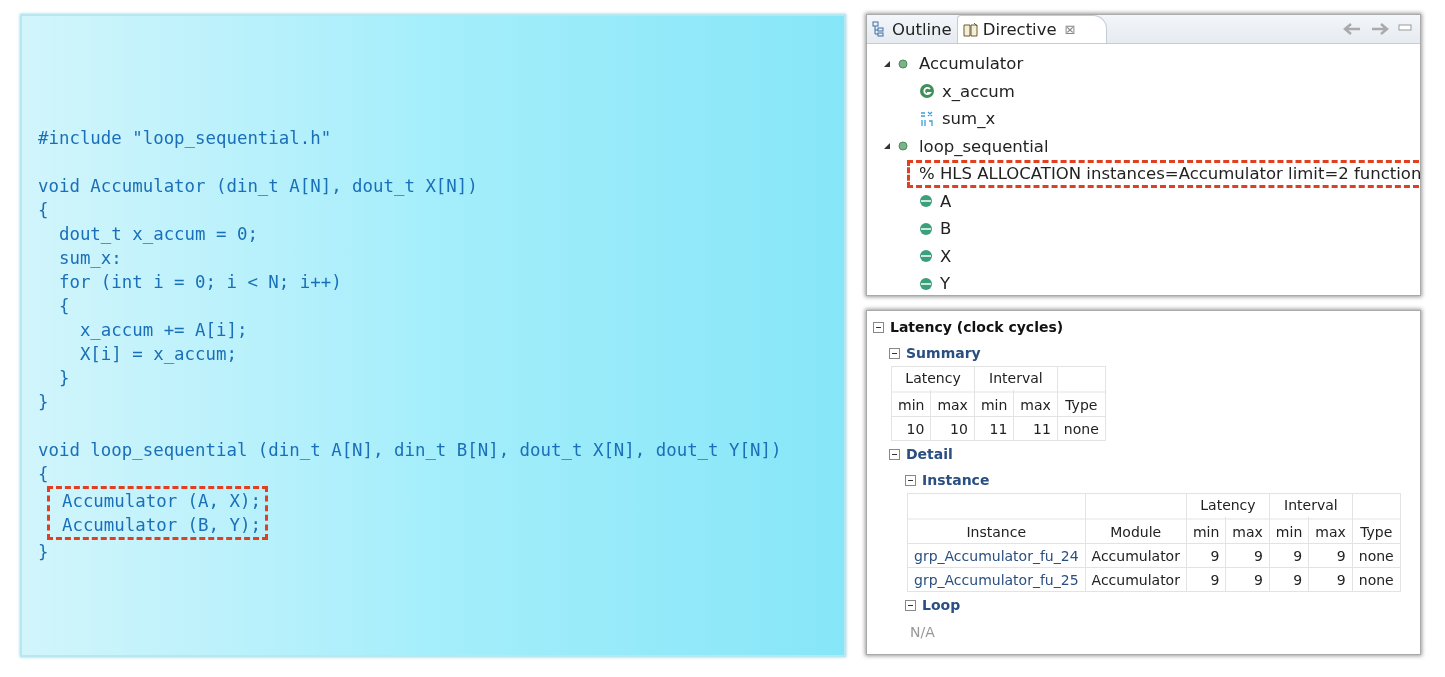  I want to click on section-heading: Summary, so click(943, 353).